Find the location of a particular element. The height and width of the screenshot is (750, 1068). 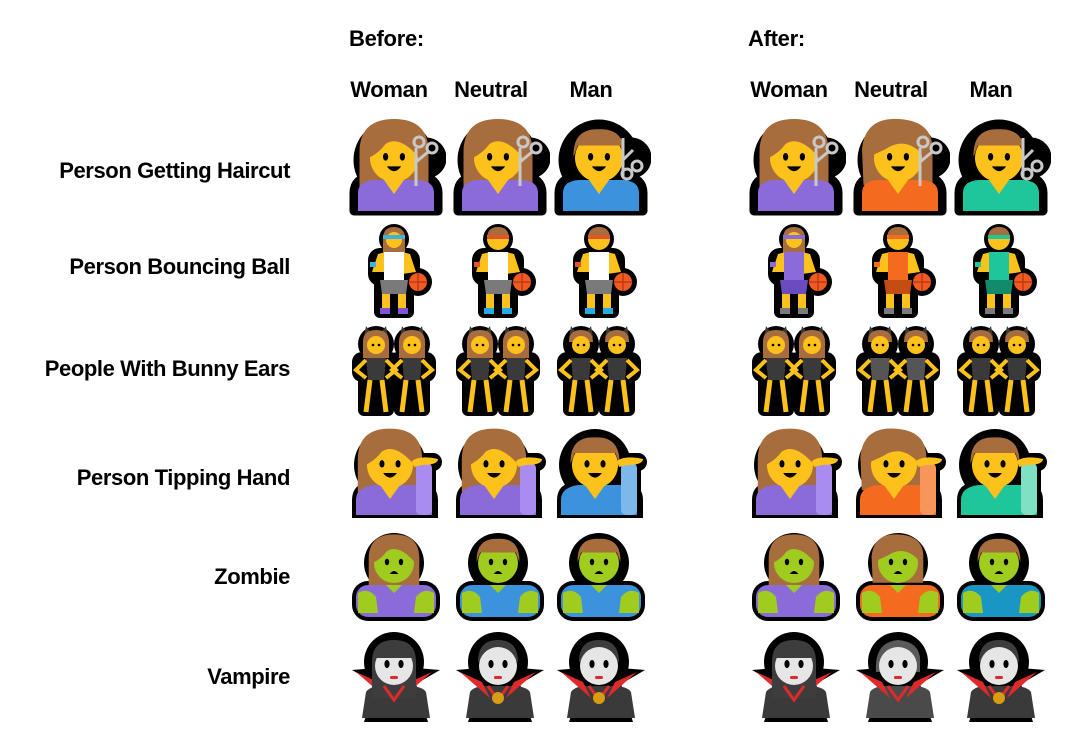

emoji-zombie-after-man is located at coordinates (1001, 577).